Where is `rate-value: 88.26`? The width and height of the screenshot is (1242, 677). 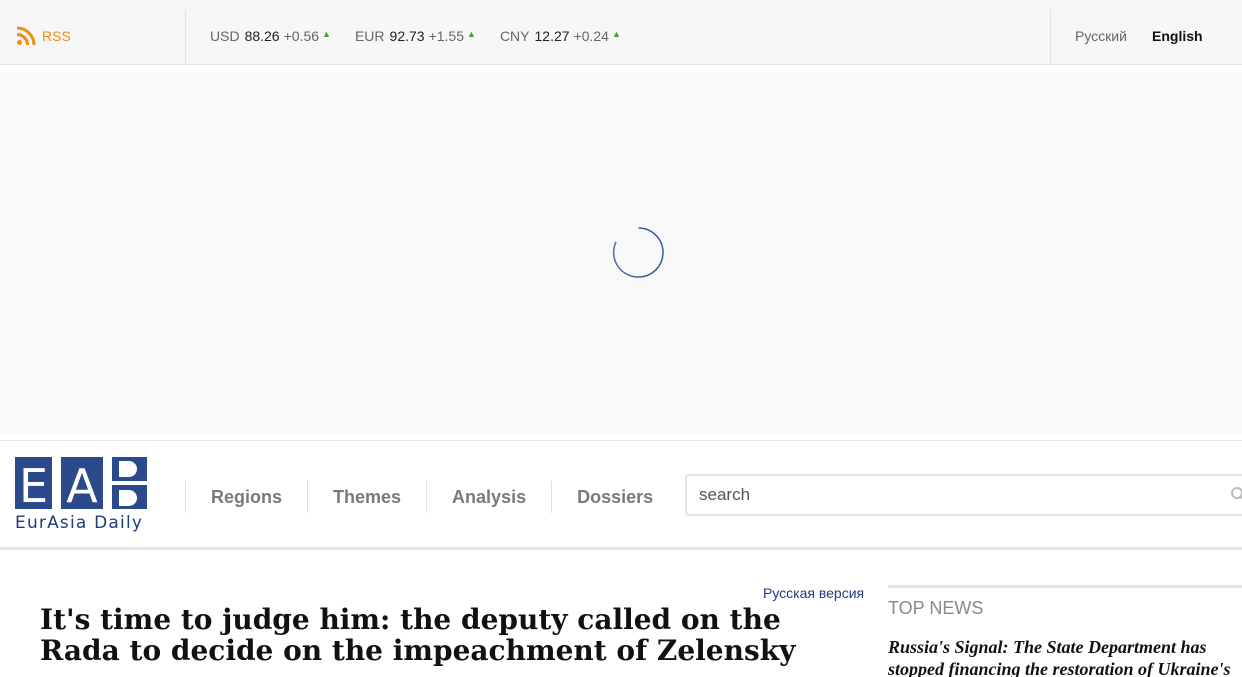 rate-value: 88.26 is located at coordinates (262, 36).